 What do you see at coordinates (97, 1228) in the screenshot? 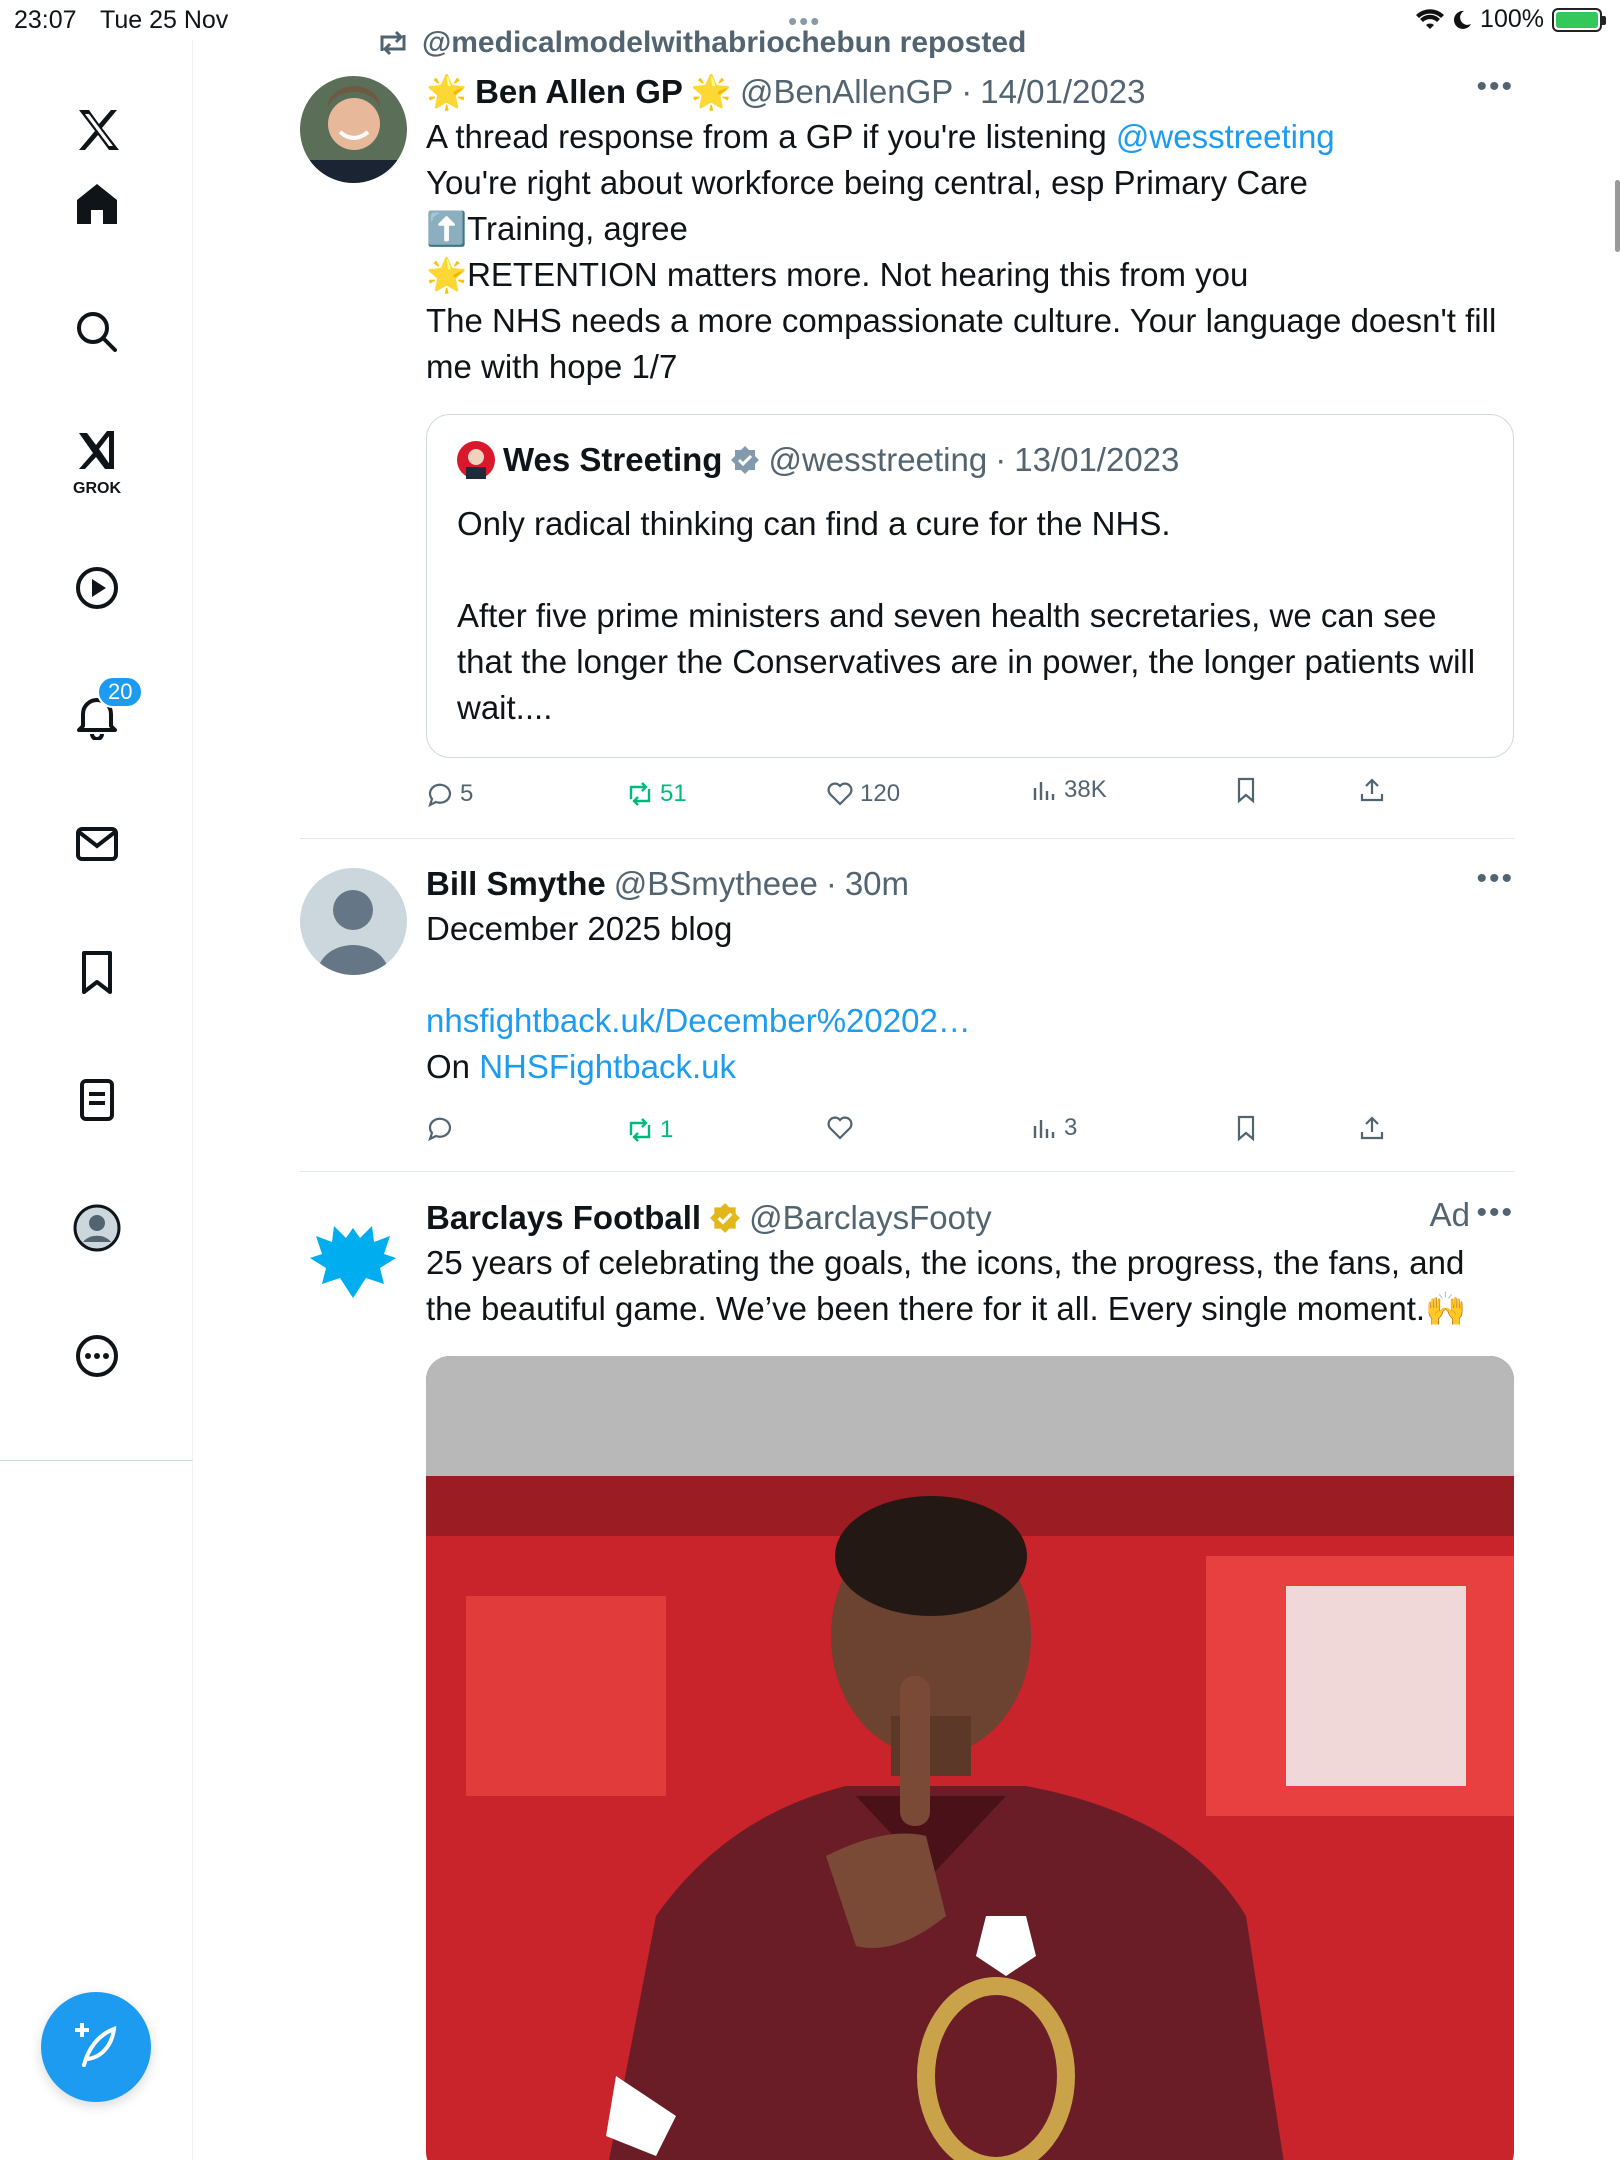
I see `profile-avatar-icon` at bounding box center [97, 1228].